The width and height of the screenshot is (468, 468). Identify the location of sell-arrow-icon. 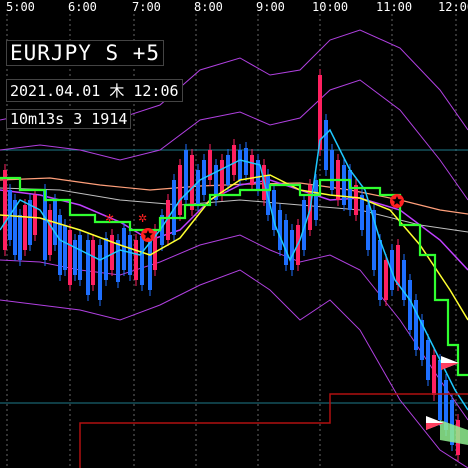
(450, 363).